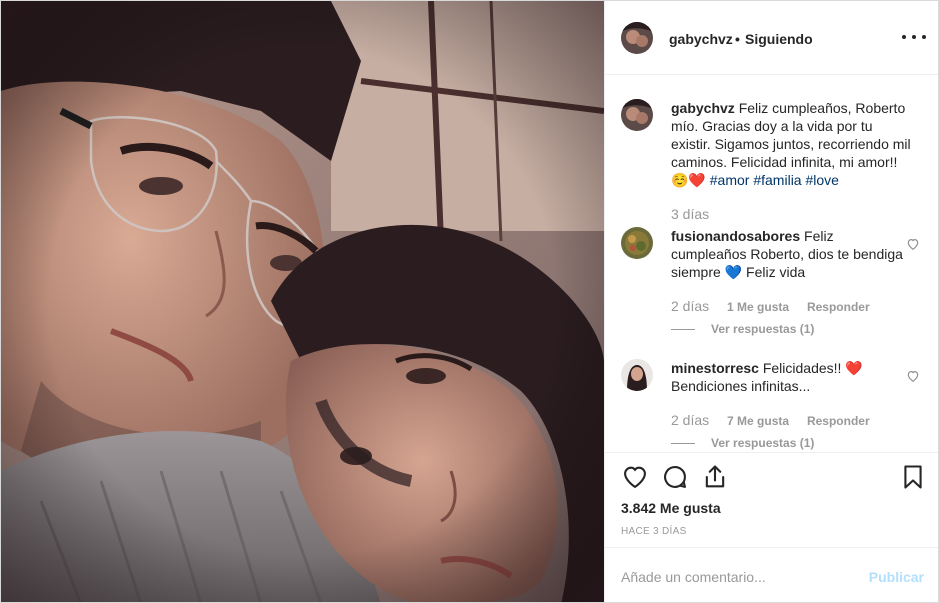 The width and height of the screenshot is (939, 603). What do you see at coordinates (671, 508) in the screenshot?
I see `like-count: 3.842 Me gusta` at bounding box center [671, 508].